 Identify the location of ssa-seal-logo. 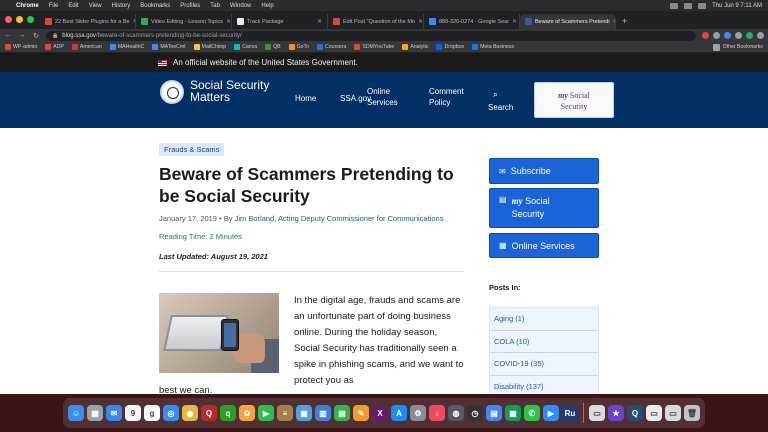
(172, 92).